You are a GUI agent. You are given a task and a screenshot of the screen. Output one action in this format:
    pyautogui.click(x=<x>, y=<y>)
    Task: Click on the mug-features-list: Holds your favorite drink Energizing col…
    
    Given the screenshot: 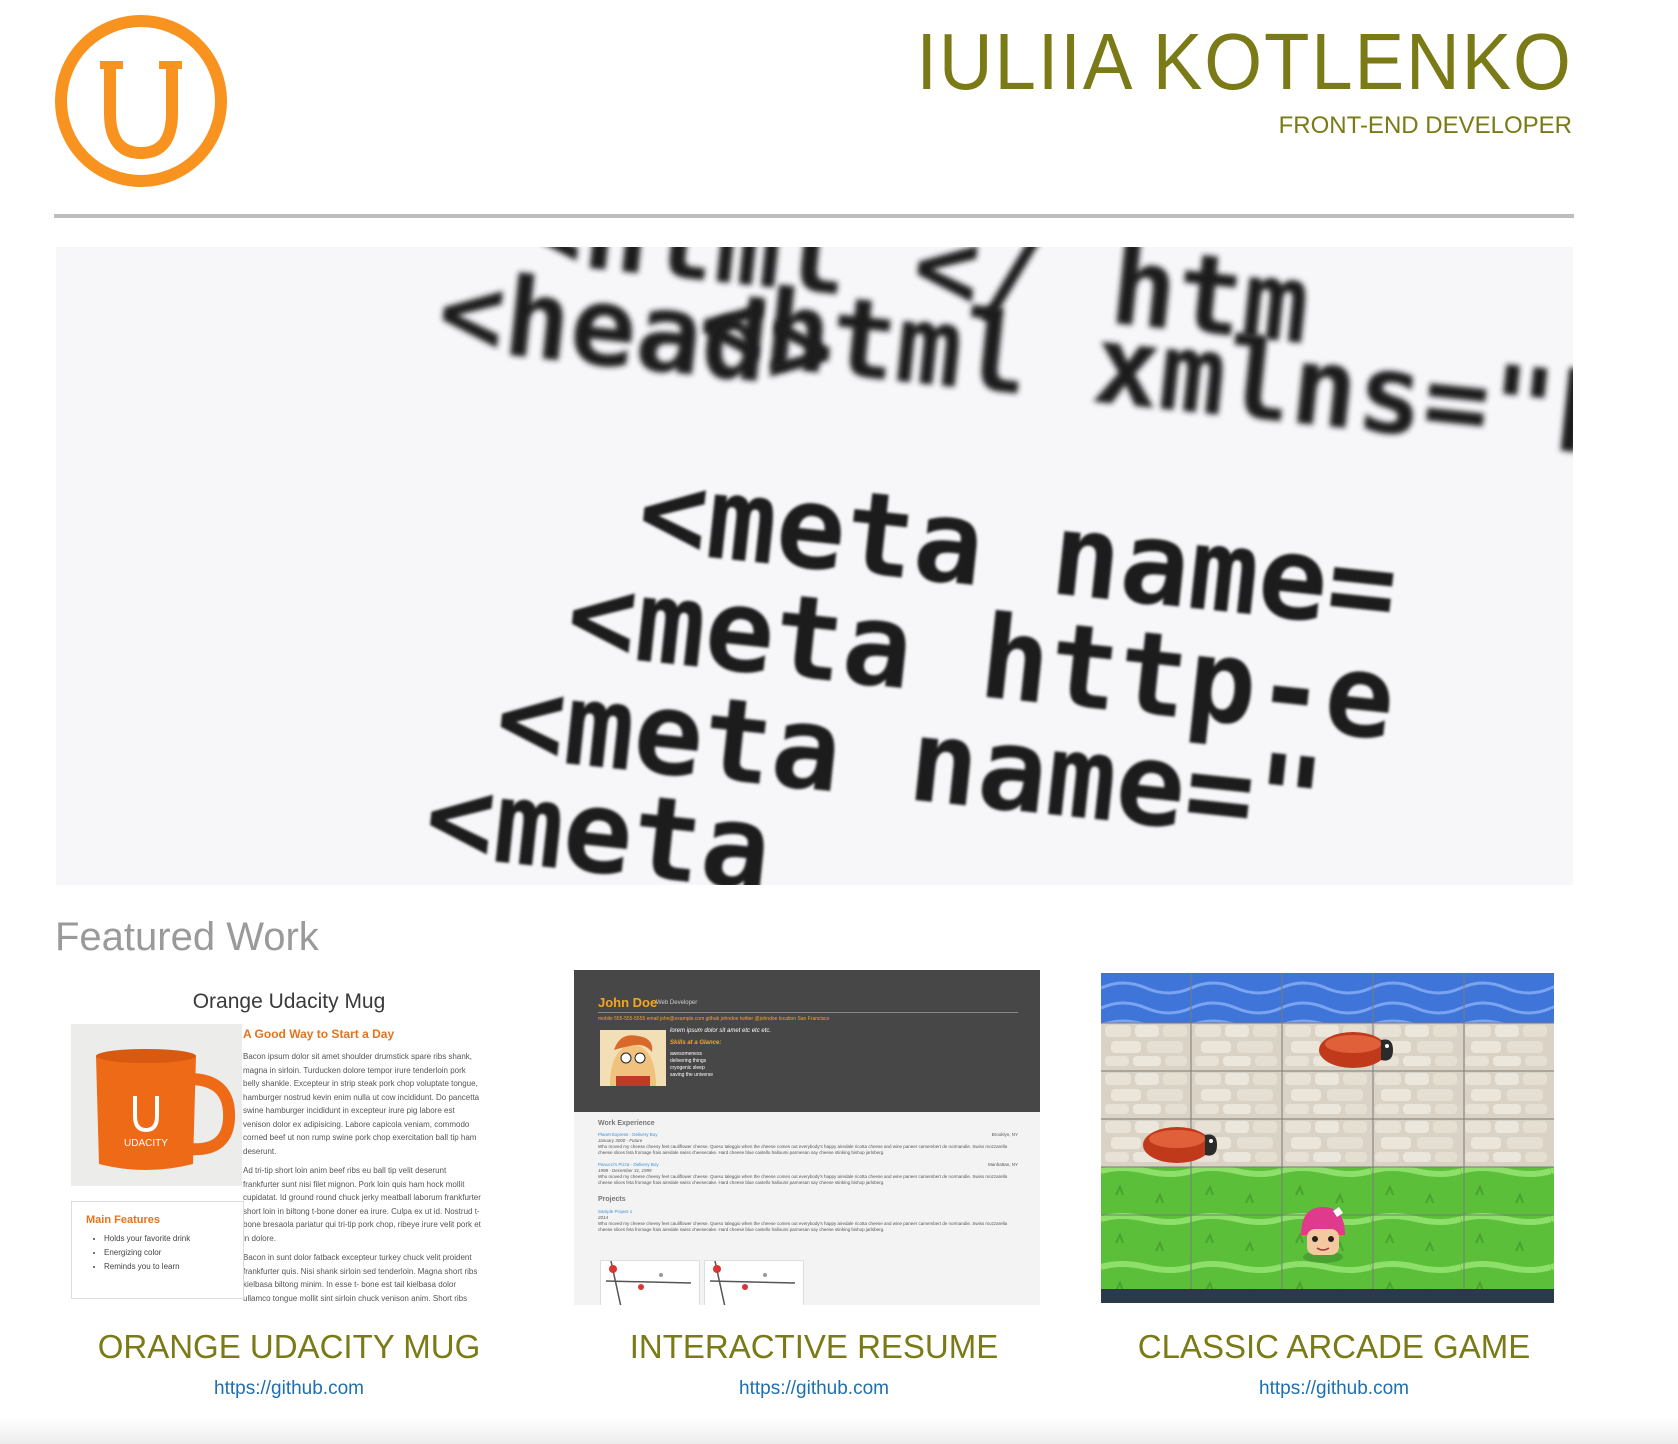 What is the action you would take?
    pyautogui.click(x=131, y=1253)
    